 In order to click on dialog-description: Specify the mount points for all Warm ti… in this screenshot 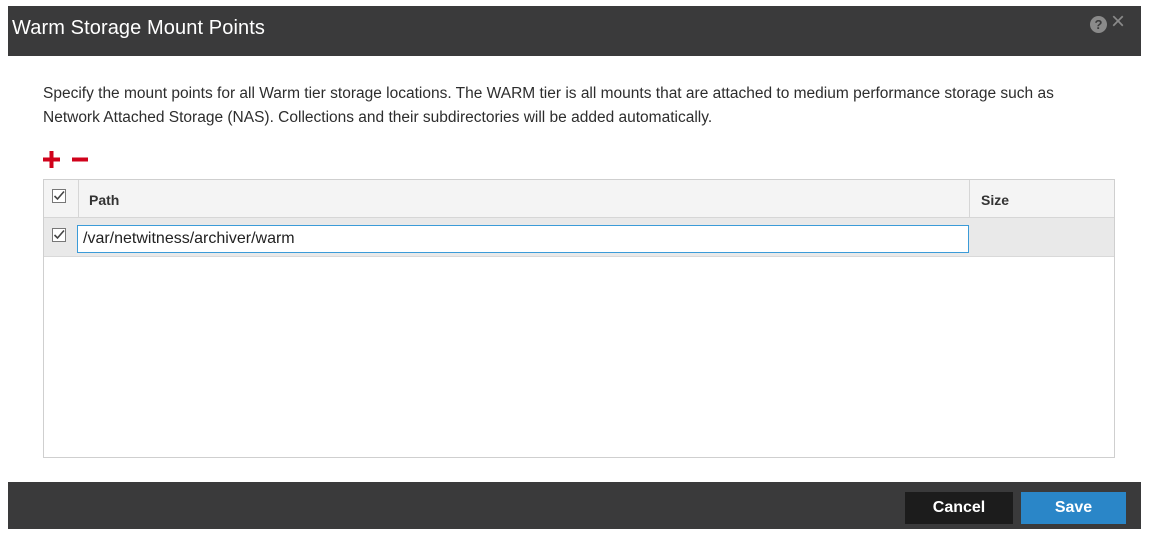, I will do `click(548, 105)`.